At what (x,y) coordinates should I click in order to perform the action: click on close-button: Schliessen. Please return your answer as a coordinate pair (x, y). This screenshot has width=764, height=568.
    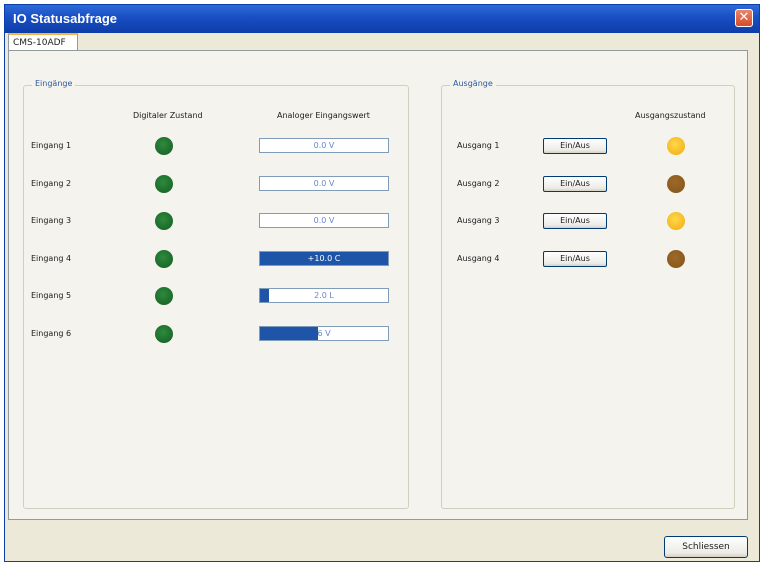
    Looking at the image, I should click on (706, 547).